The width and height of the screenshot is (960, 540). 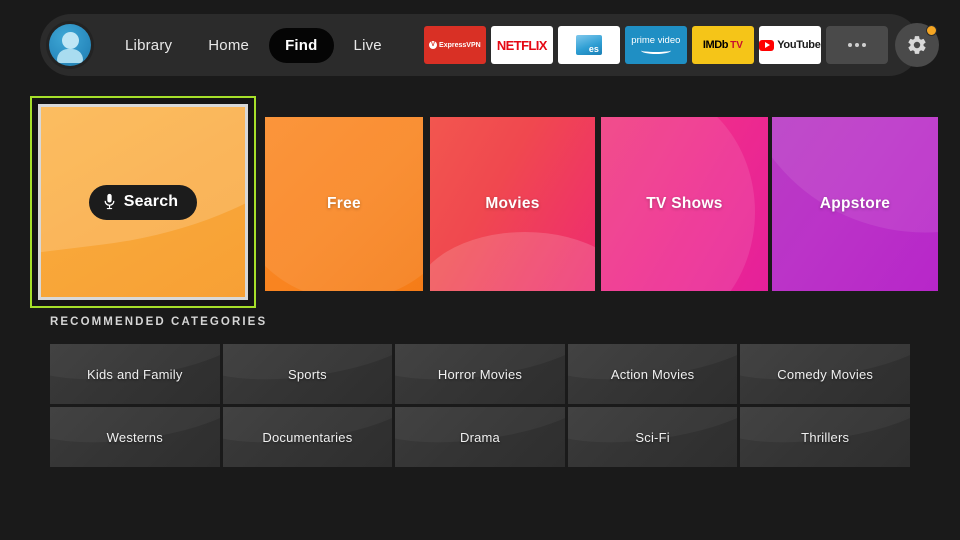 I want to click on avatar, so click(x=70, y=45).